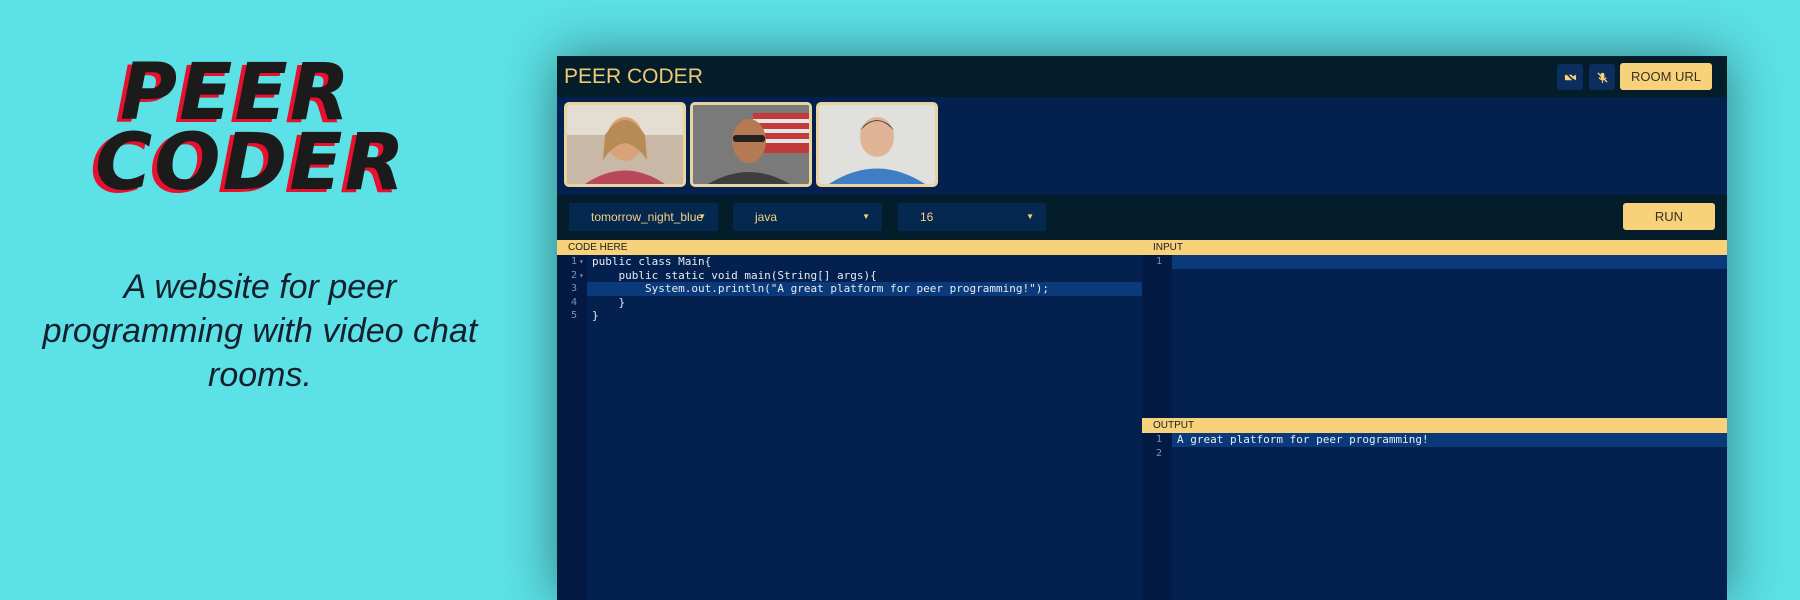 The height and width of the screenshot is (600, 1800). Describe the element at coordinates (1669, 216) in the screenshot. I see `run-button: RUN` at that location.